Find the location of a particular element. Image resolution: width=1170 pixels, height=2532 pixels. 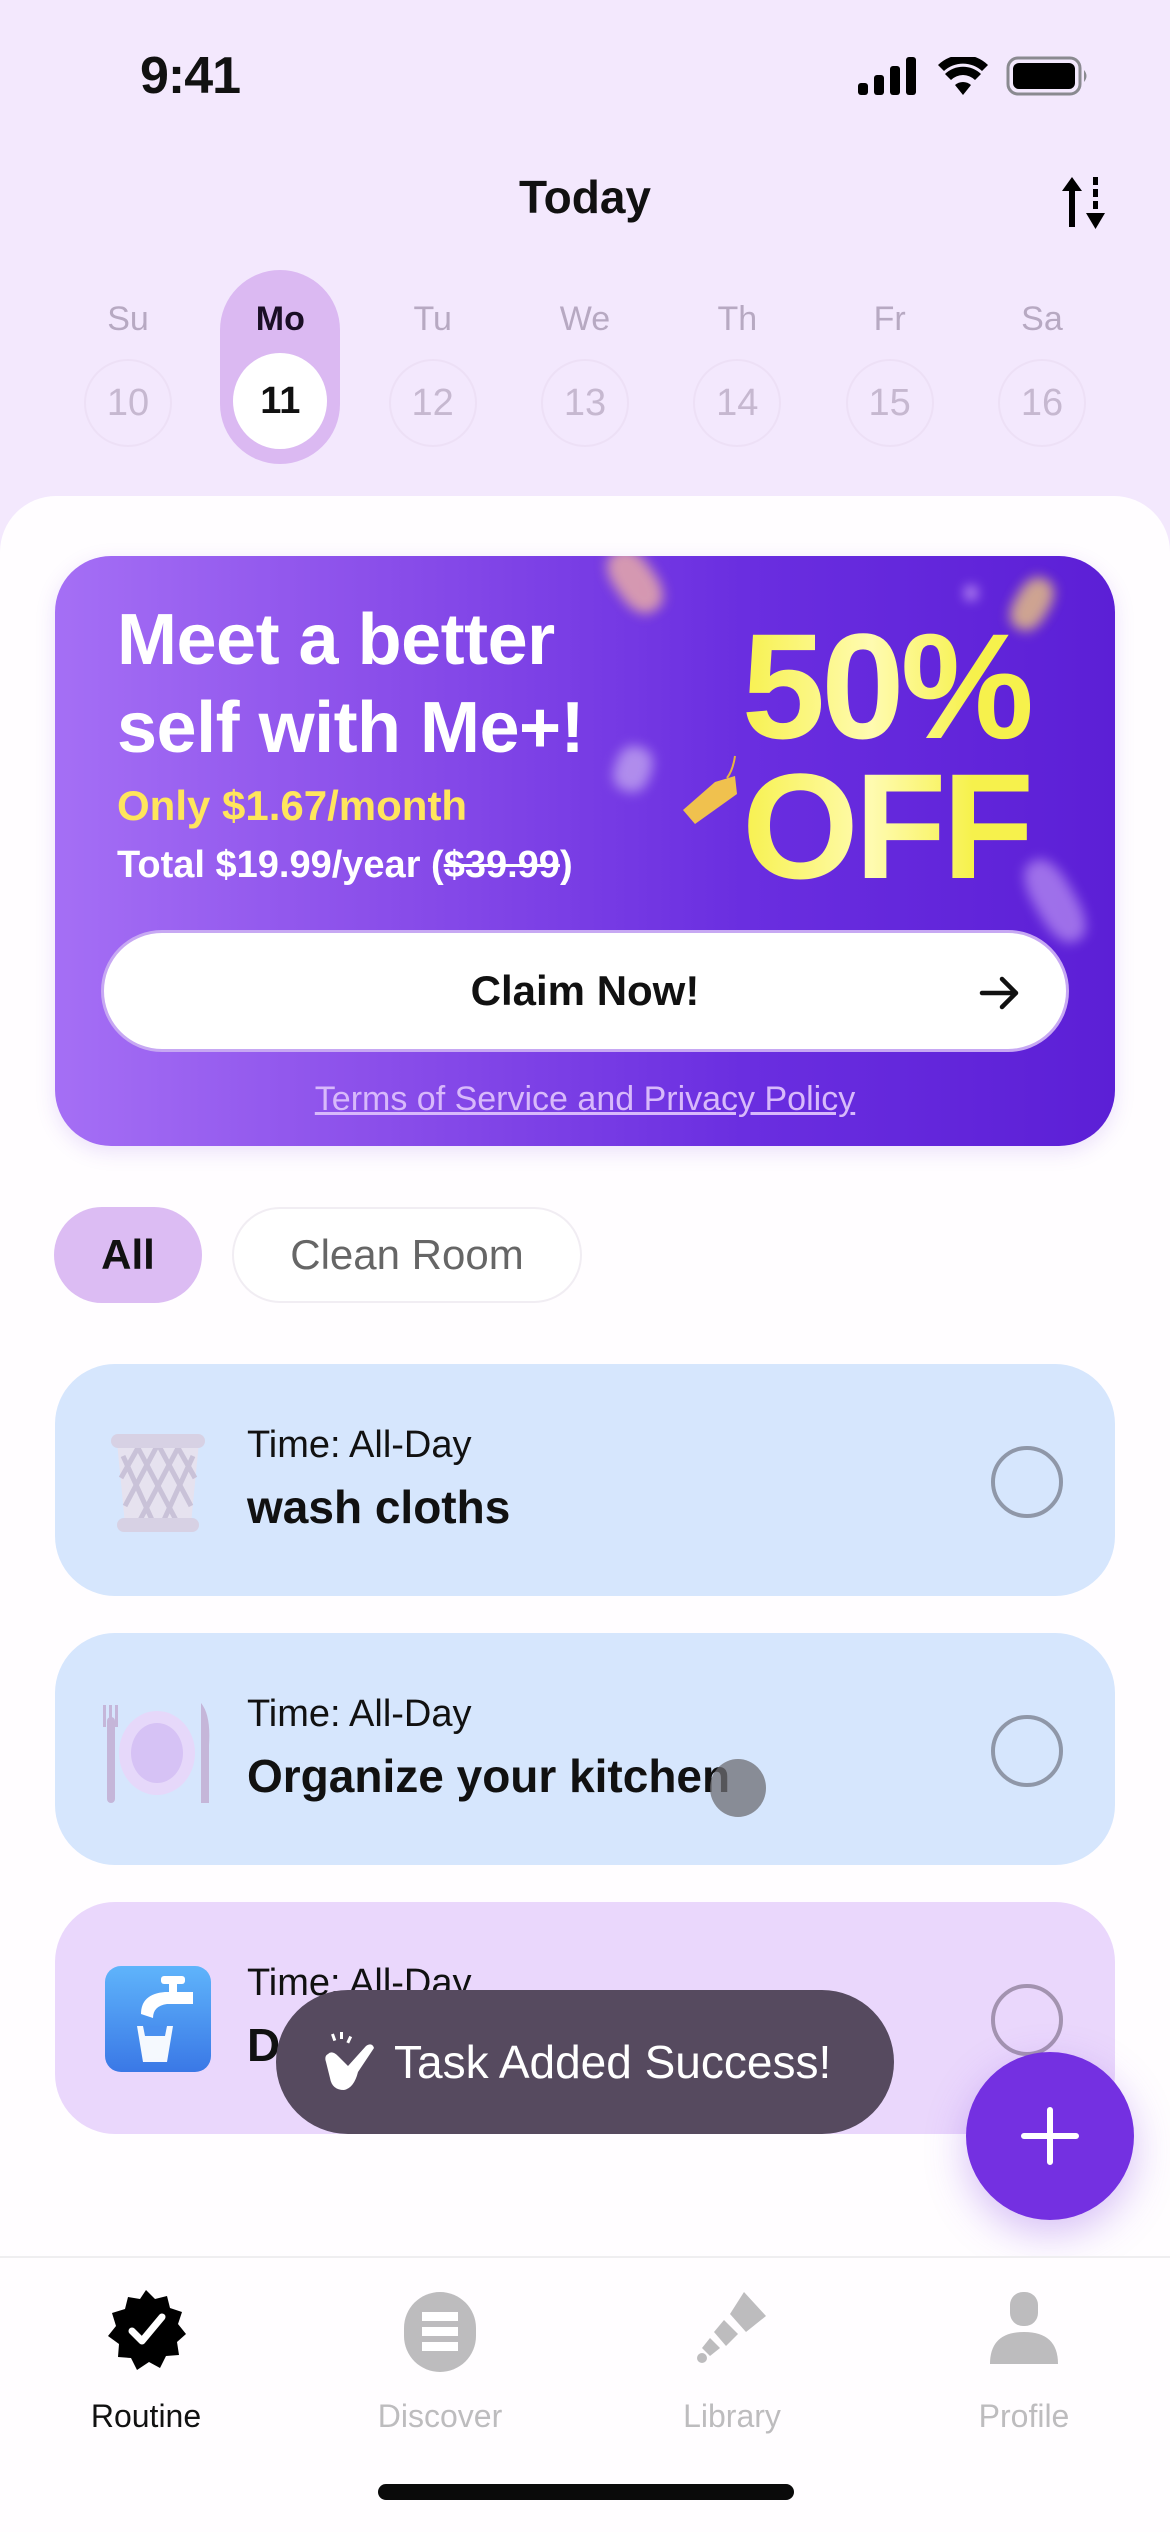

day-name: Th is located at coordinates (737, 319).